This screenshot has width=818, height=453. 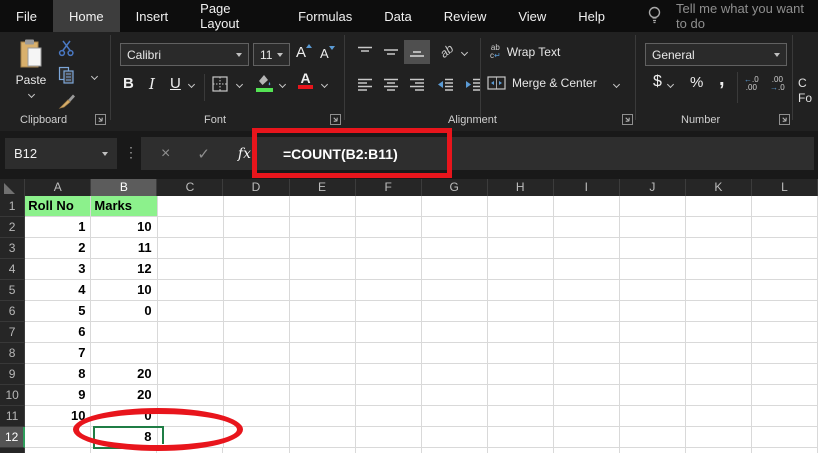 What do you see at coordinates (465, 16) in the screenshot?
I see `tab-review: Review` at bounding box center [465, 16].